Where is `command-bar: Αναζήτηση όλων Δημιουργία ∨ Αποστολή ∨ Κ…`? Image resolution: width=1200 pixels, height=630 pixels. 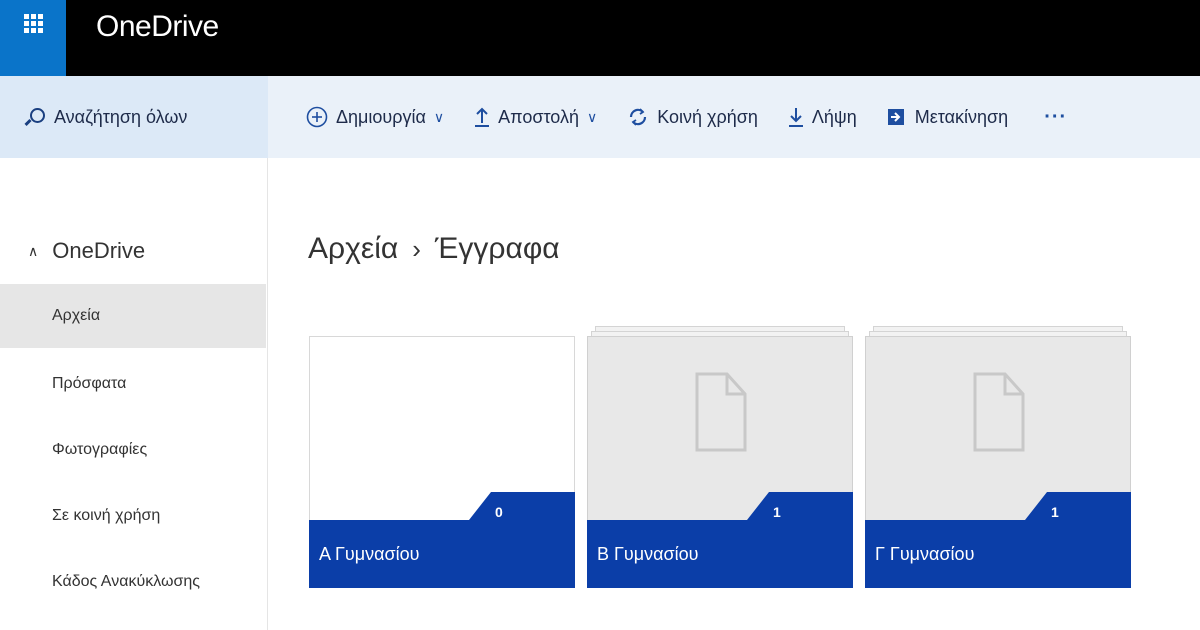 command-bar: Αναζήτηση όλων Δημιουργία ∨ Αποστολή ∨ Κ… is located at coordinates (600, 117).